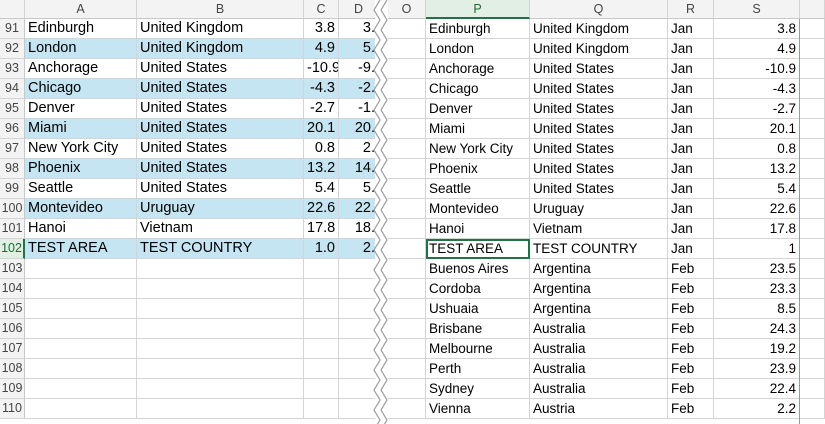 Image resolution: width=825 pixels, height=424 pixels. What do you see at coordinates (478, 369) in the screenshot?
I see `cell-p: Perth` at bounding box center [478, 369].